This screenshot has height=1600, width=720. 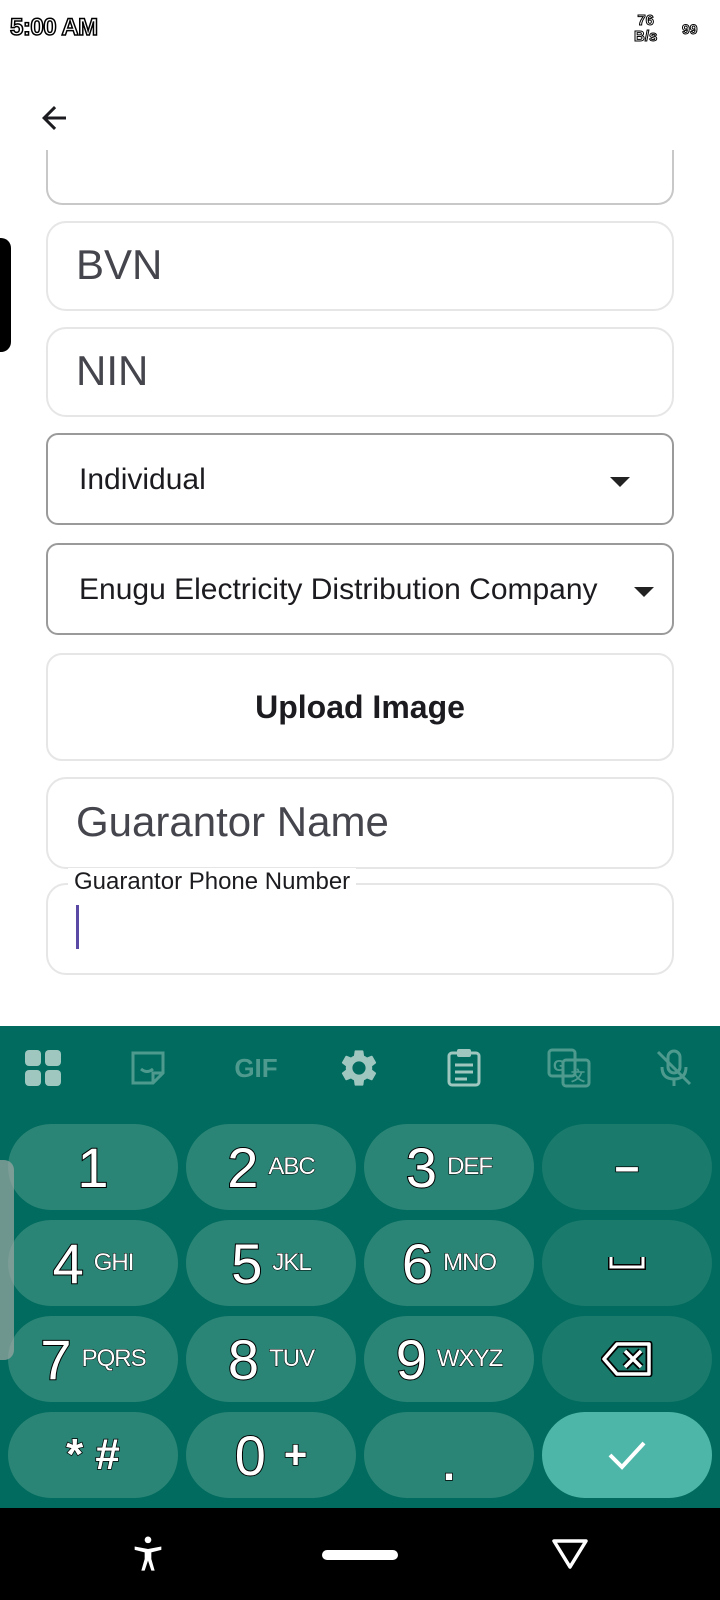 What do you see at coordinates (559, 1066) in the screenshot?
I see `svg-text: G` at bounding box center [559, 1066].